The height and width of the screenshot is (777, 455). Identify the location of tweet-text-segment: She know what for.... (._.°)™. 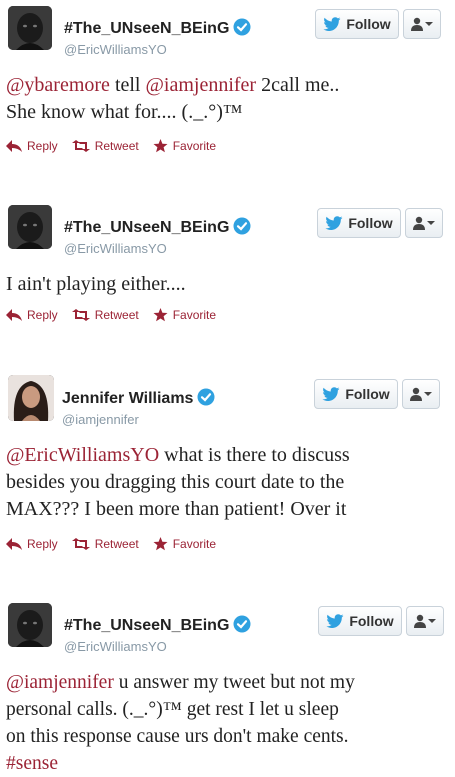
(124, 112).